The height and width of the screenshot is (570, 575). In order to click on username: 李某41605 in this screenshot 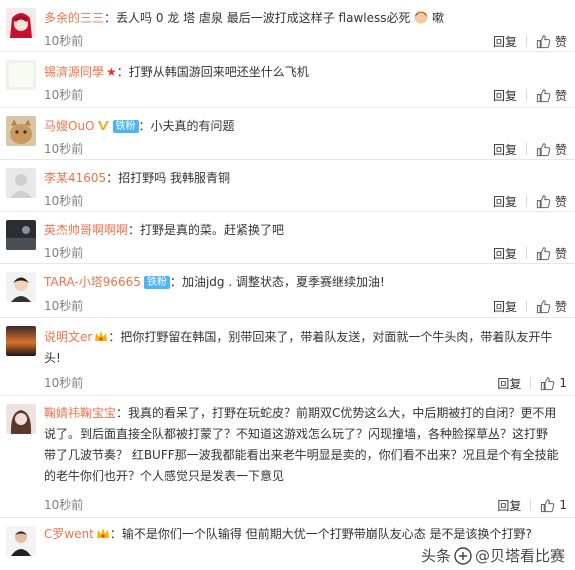, I will do `click(75, 178)`.